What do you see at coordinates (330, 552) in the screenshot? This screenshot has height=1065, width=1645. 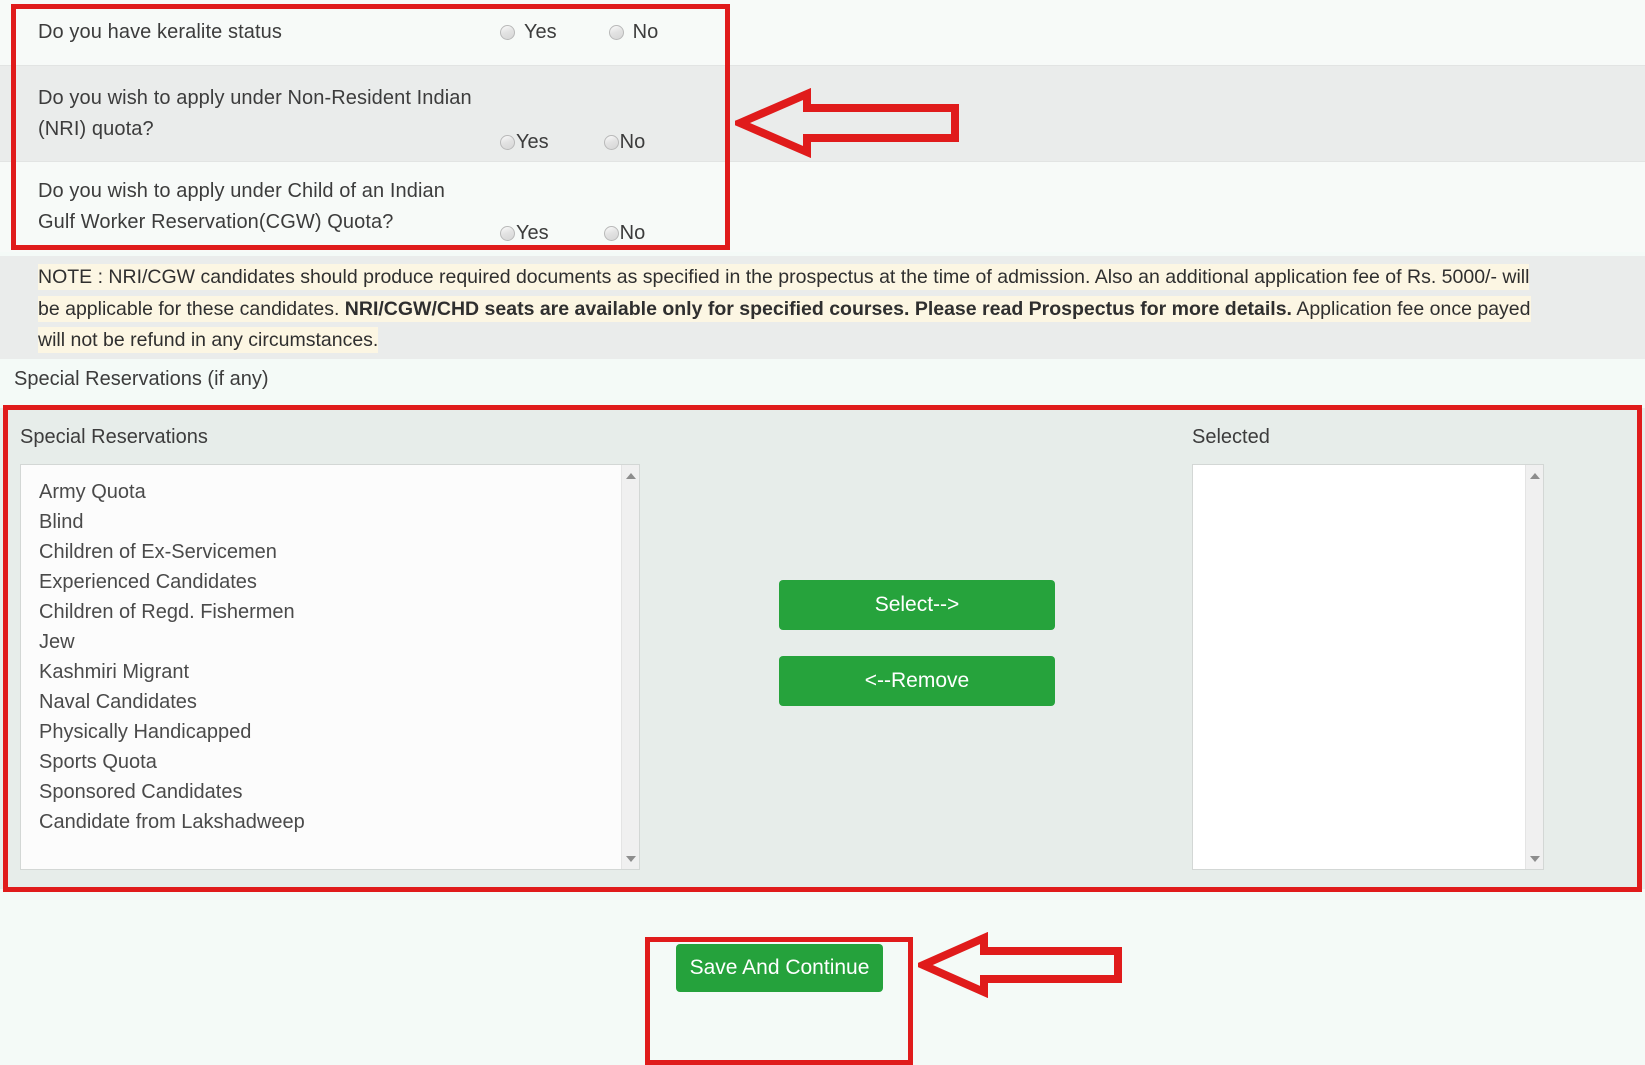 I see `list-option: Children of Ex-Servicemen` at bounding box center [330, 552].